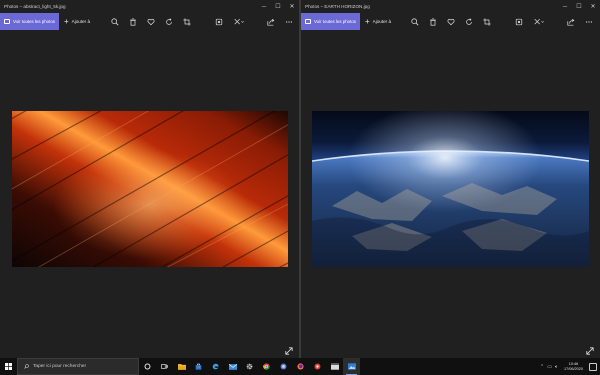 The image size is (600, 375). I want to click on folder-icon, so click(181, 367).